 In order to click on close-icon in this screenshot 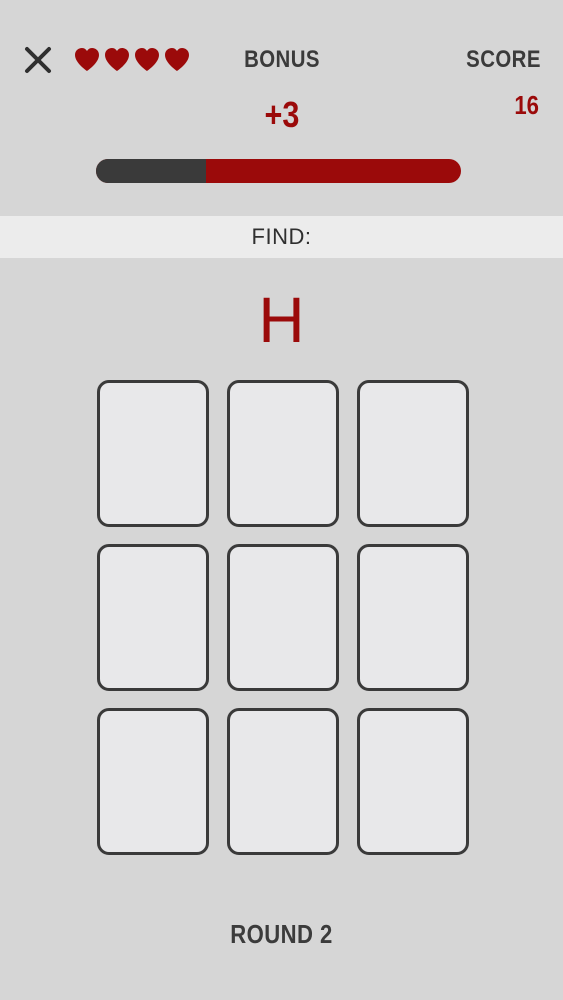, I will do `click(38, 60)`.